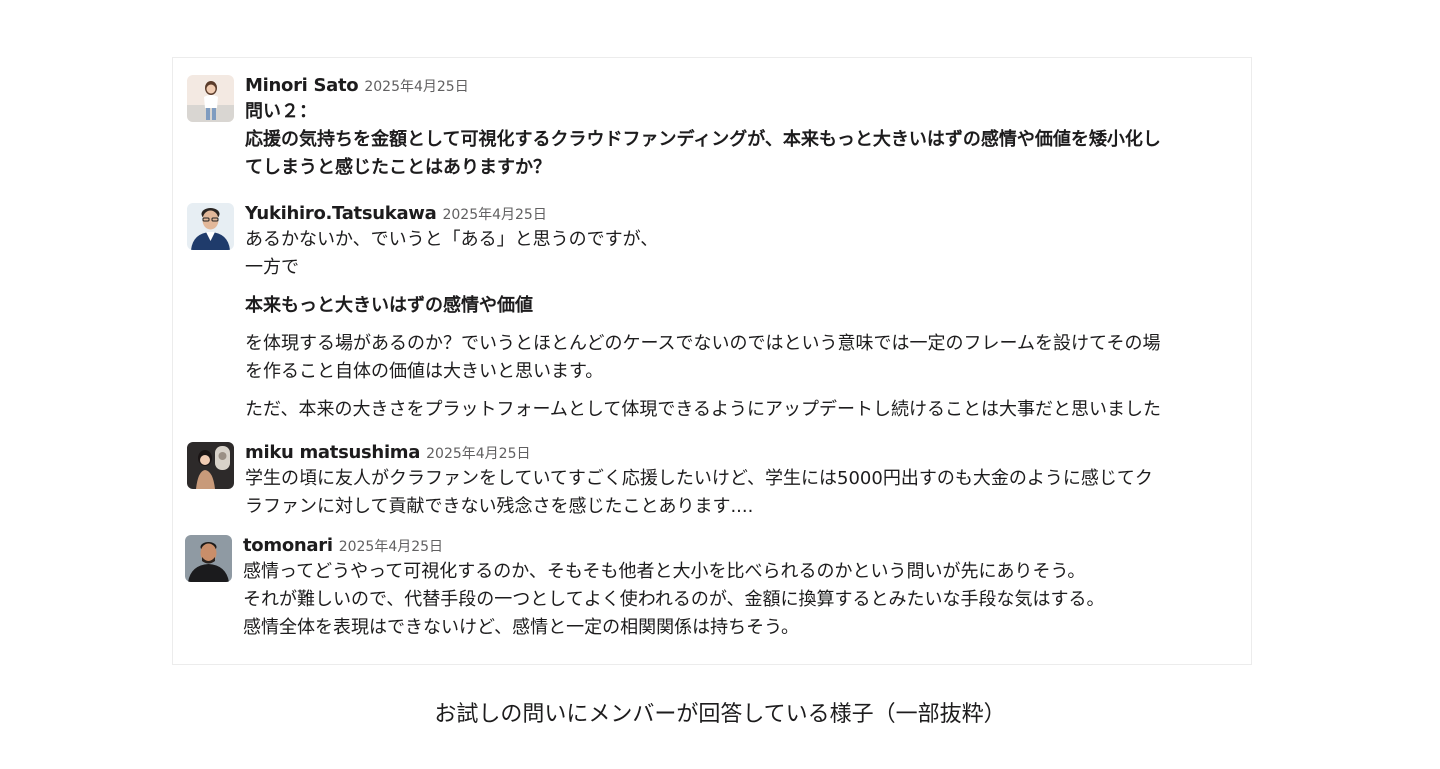 The height and width of the screenshot is (769, 1440). I want to click on author-name: miku matsushima, so click(332, 452).